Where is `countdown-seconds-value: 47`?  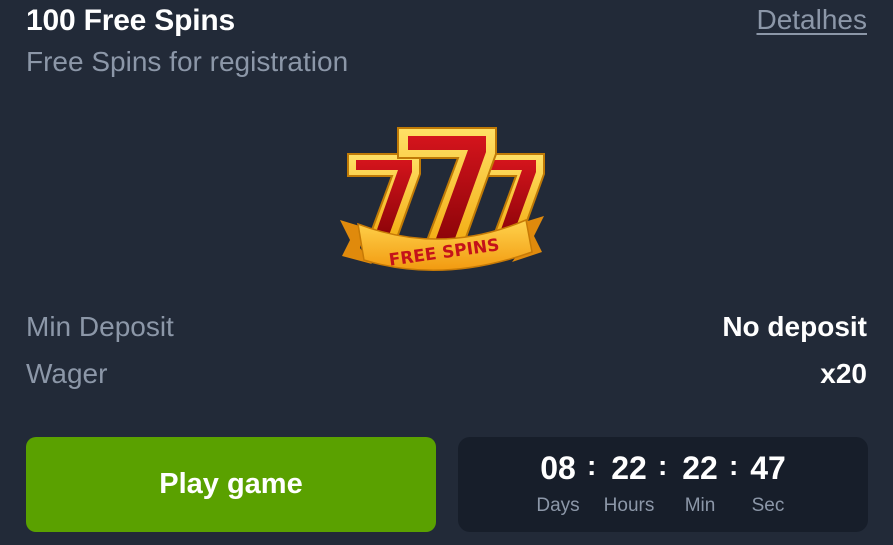
countdown-seconds-value: 47 is located at coordinates (768, 468).